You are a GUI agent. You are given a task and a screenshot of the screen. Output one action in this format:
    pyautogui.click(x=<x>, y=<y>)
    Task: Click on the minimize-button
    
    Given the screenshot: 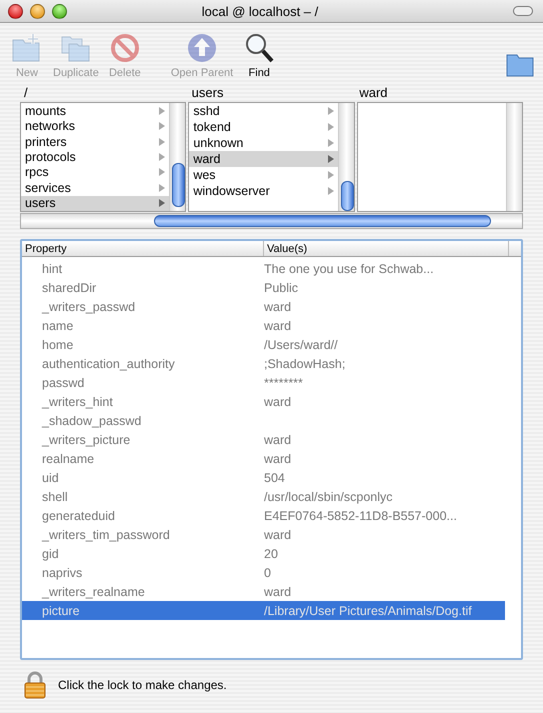 What is the action you would take?
    pyautogui.click(x=37, y=11)
    